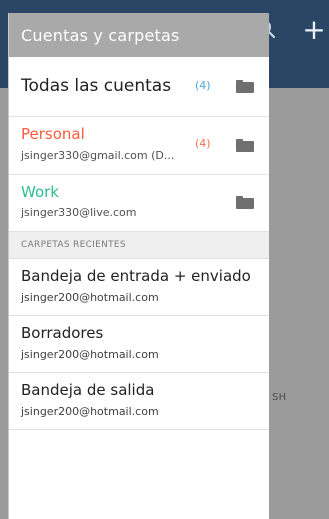 This screenshot has height=519, width=329. I want to click on recent-folder-row: Bandeja de salida jsinger200@hotmail.com, so click(139, 401).